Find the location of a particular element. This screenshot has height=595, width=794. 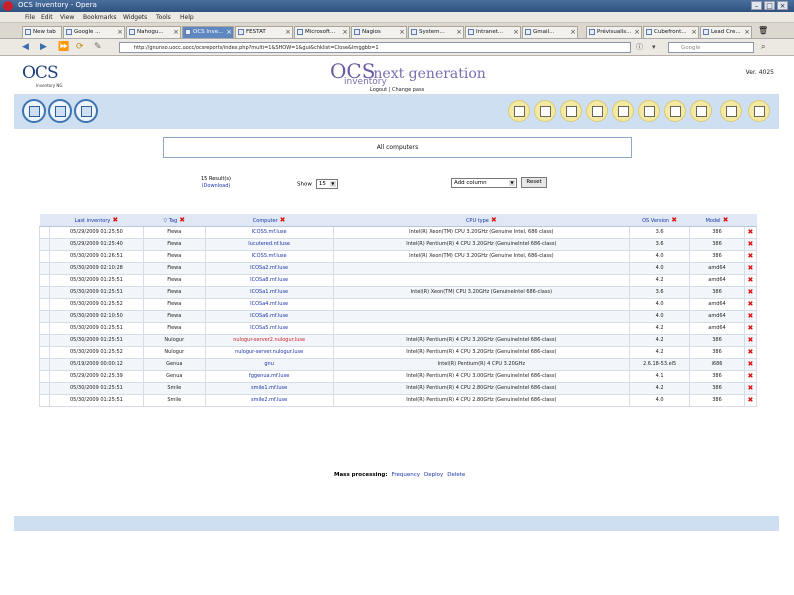

deploy-link: Deploy is located at coordinates (433, 475).